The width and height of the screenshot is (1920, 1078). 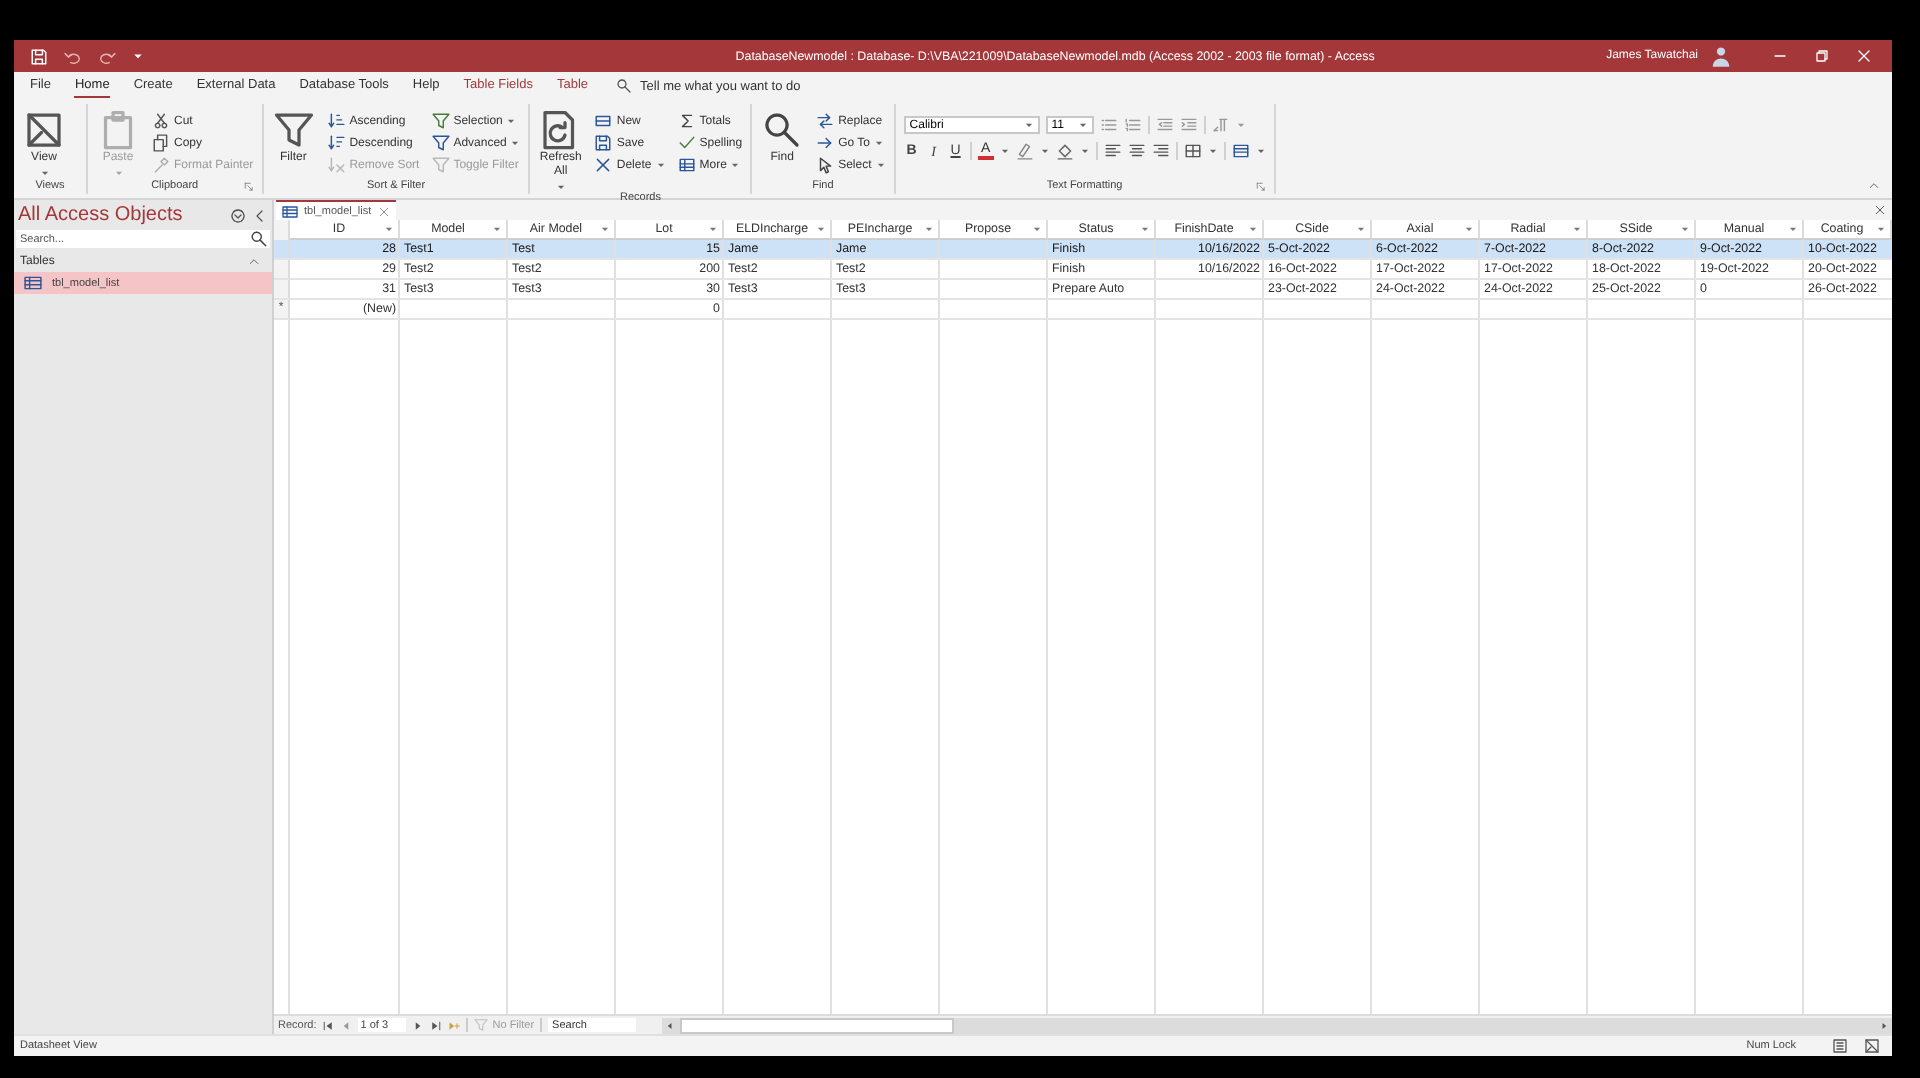 I want to click on sort-clear-icon, so click(x=336, y=165).